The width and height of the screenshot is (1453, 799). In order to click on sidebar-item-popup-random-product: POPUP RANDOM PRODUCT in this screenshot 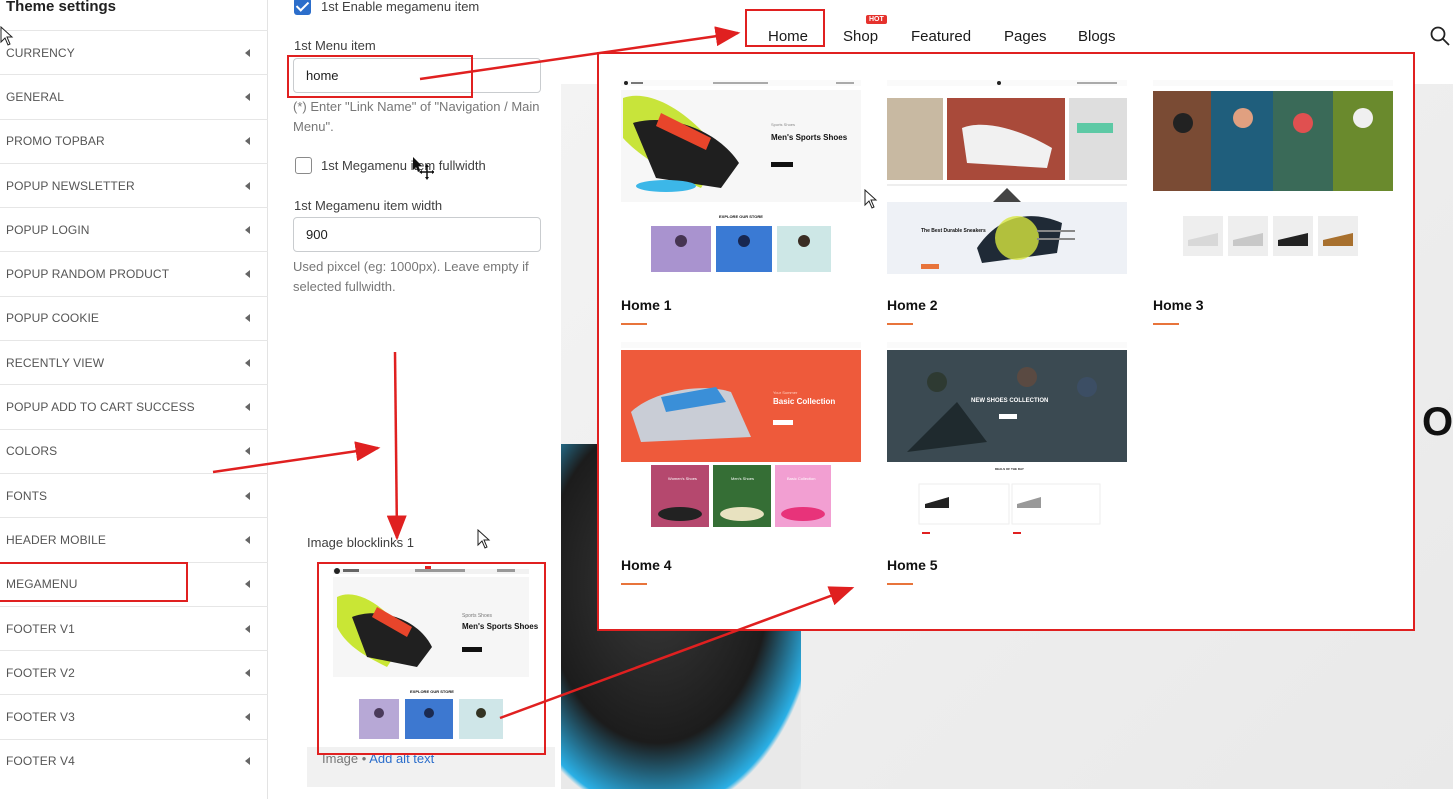, I will do `click(134, 273)`.